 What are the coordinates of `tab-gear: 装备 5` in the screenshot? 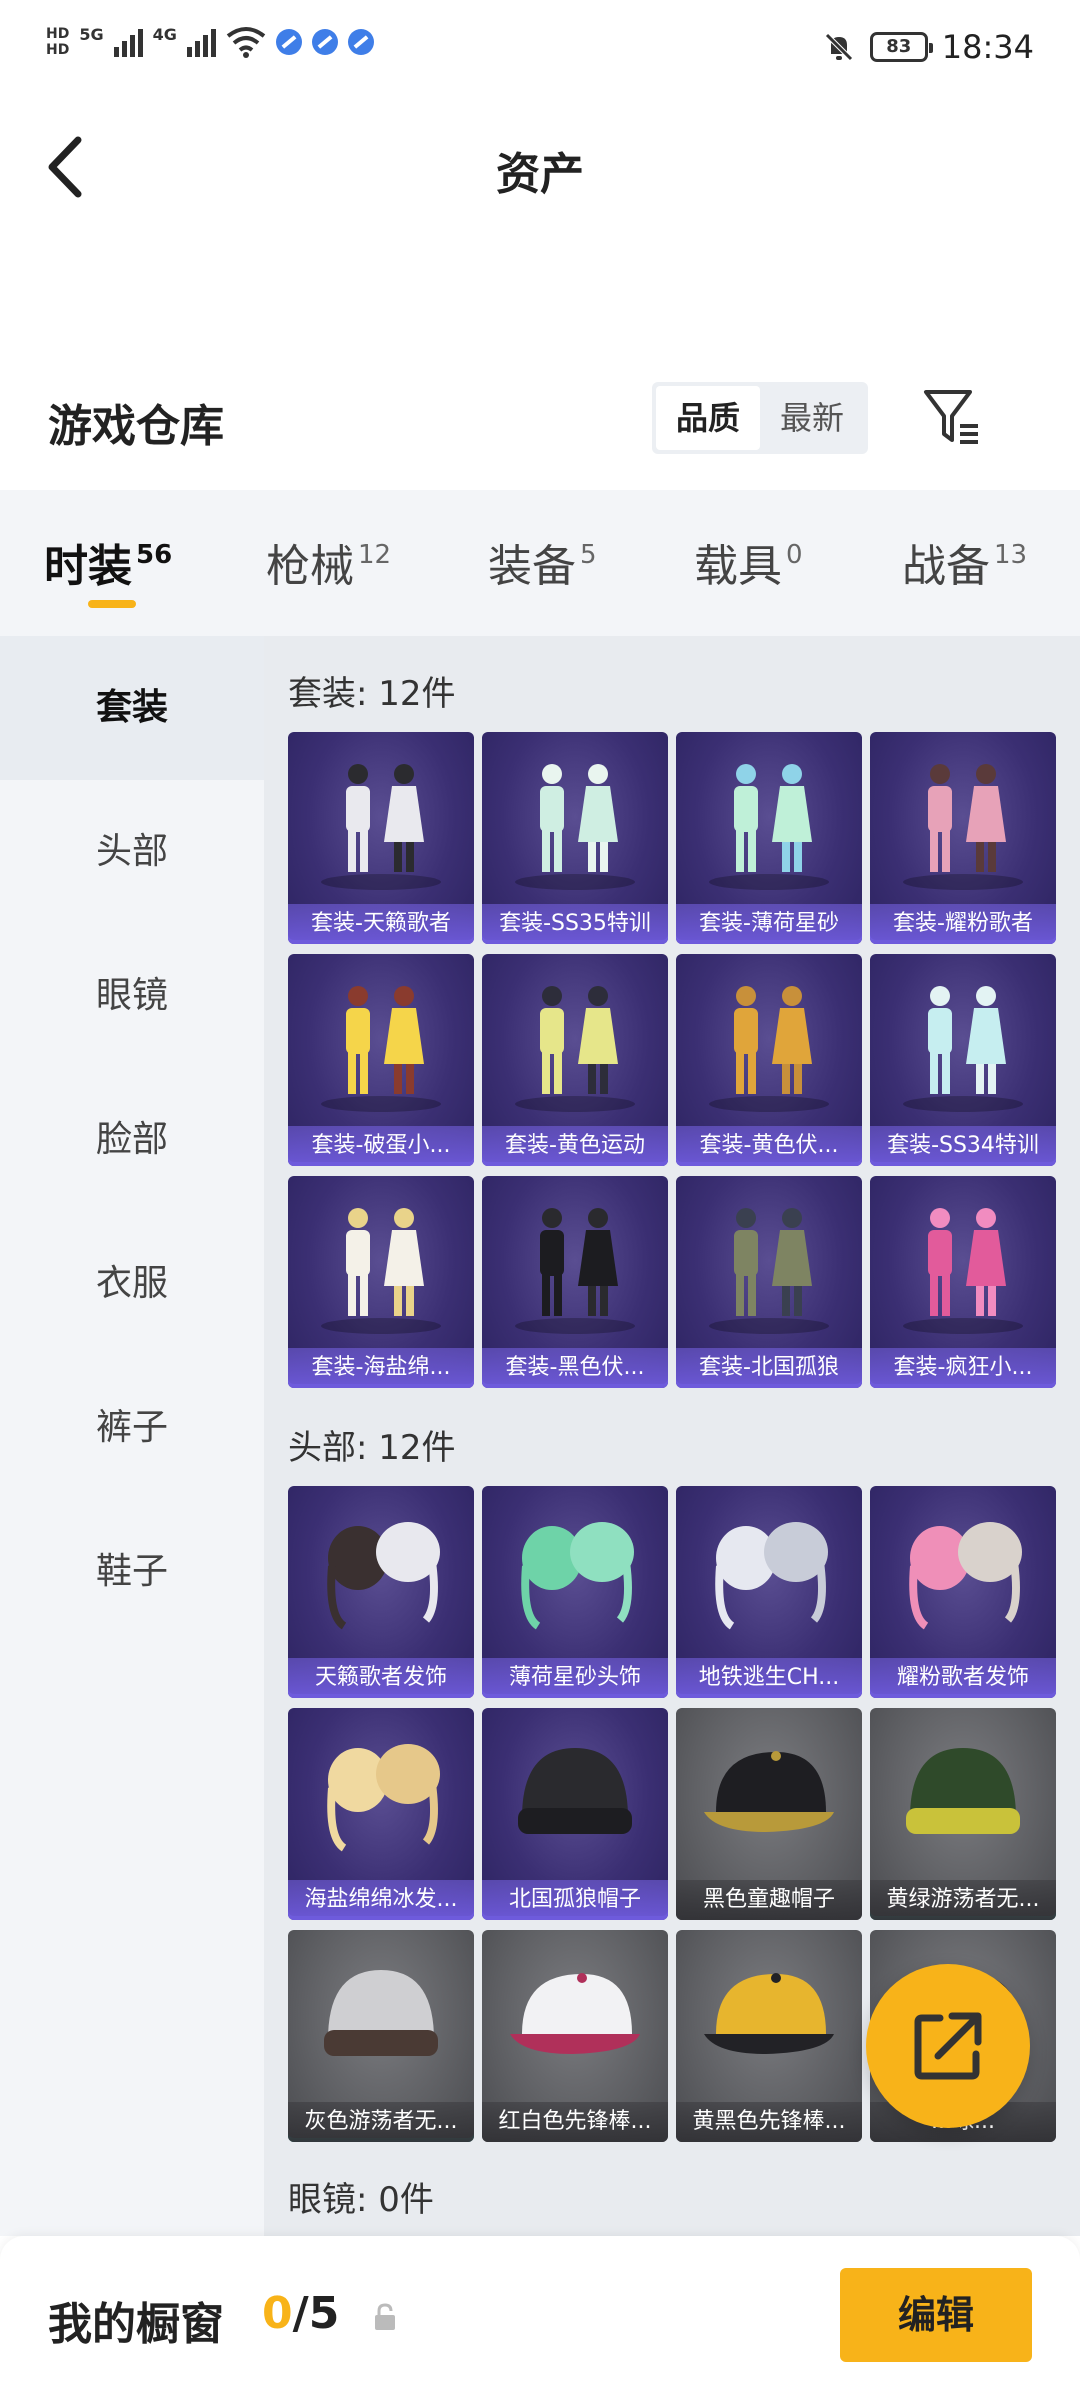 It's located at (542, 562).